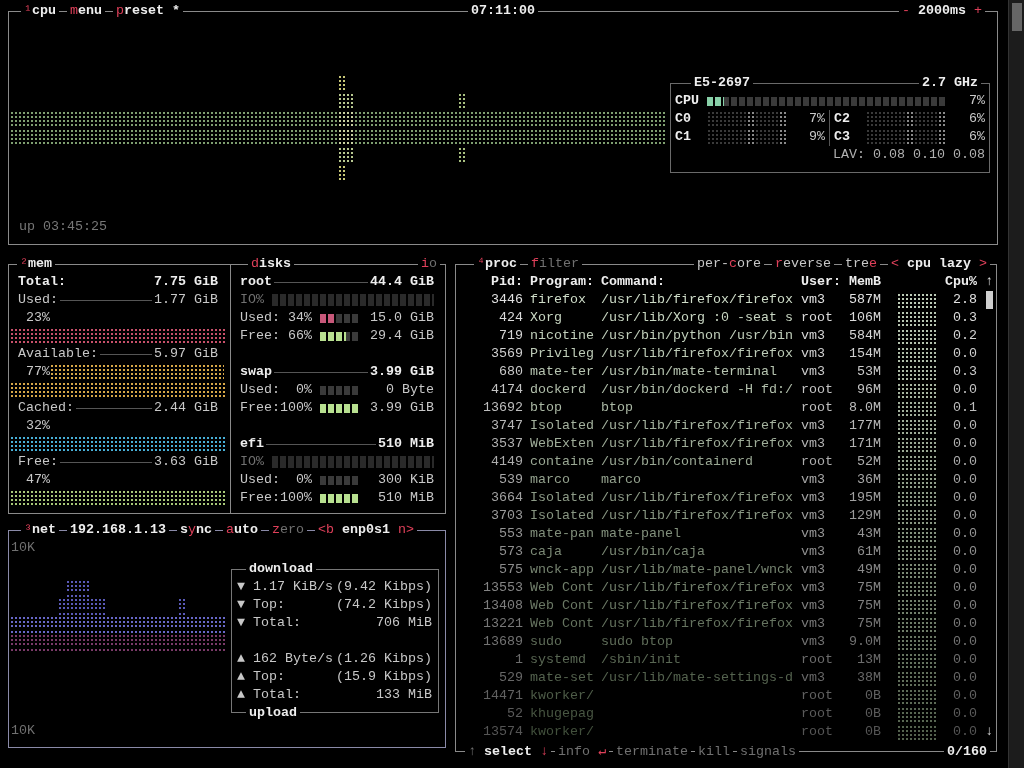  What do you see at coordinates (697, 570) in the screenshot?
I see `table-cell: /usr/lib/mate-panel/wnck` at bounding box center [697, 570].